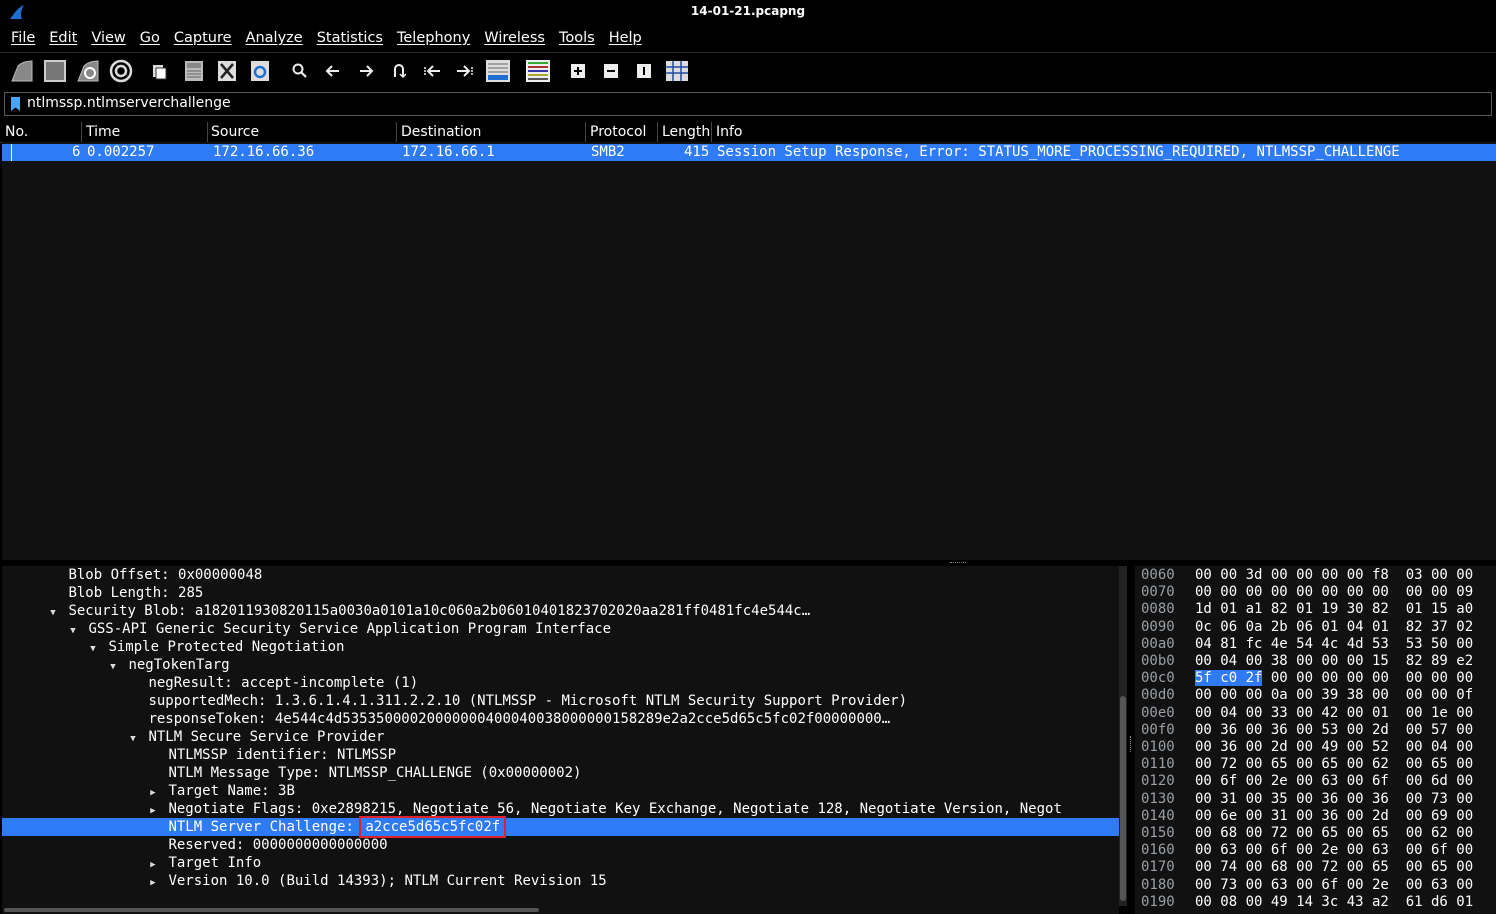  Describe the element at coordinates (625, 38) in the screenshot. I see `menu-help: Help` at that location.